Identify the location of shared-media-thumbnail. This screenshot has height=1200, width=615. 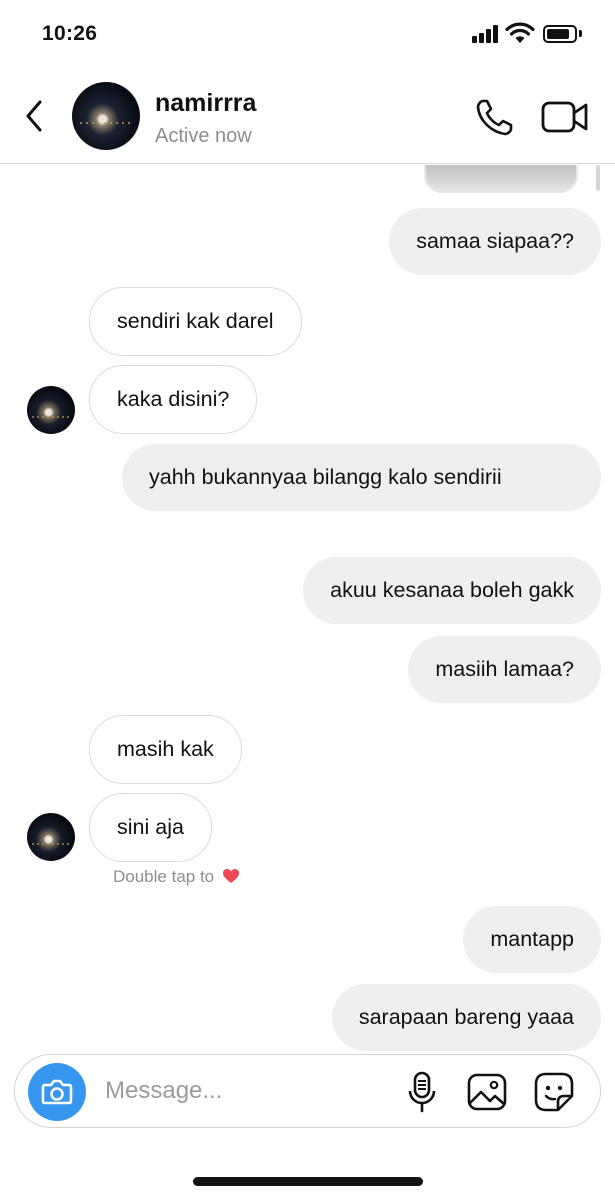
(501, 179).